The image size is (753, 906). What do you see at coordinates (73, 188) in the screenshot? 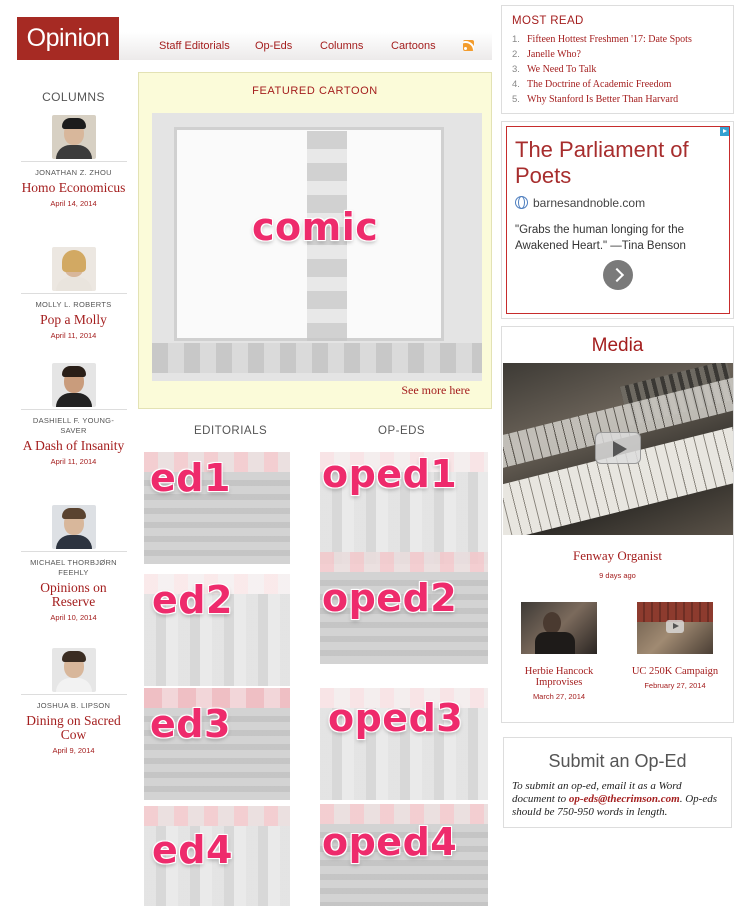
I see `column-title: Homo Economicus` at bounding box center [73, 188].